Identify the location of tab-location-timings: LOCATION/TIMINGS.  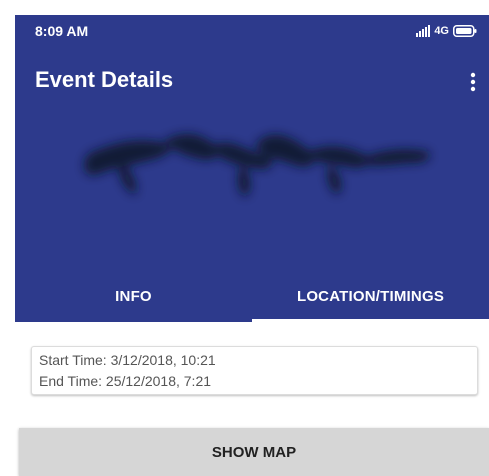
(370, 296).